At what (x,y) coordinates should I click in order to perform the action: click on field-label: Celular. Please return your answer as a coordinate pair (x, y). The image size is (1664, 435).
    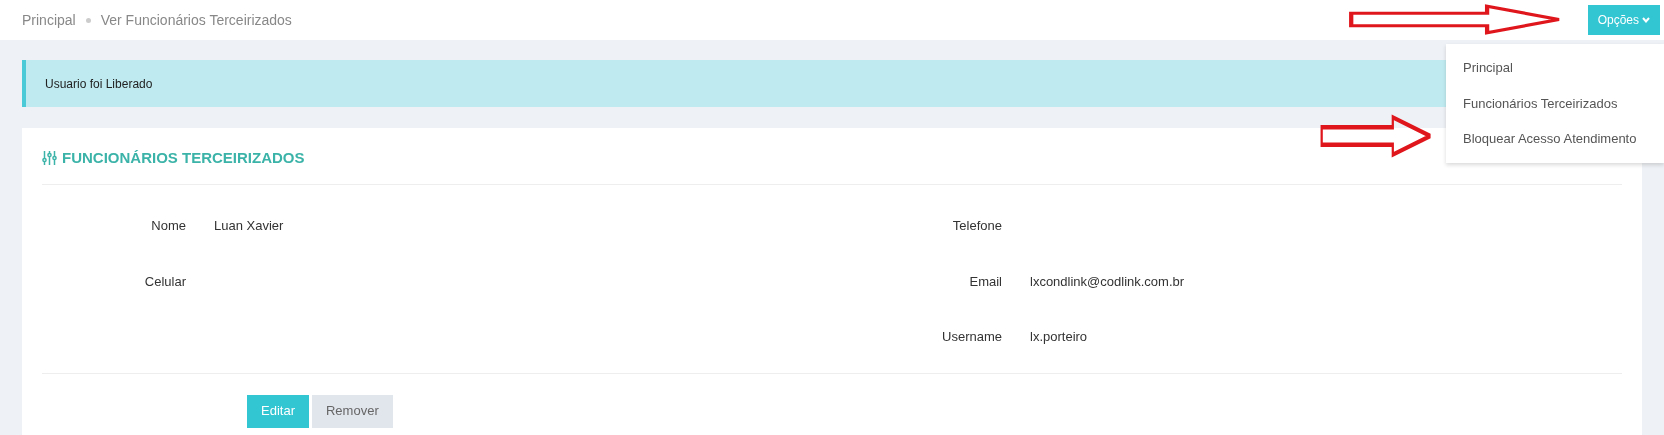
    Looking at the image, I should click on (165, 281).